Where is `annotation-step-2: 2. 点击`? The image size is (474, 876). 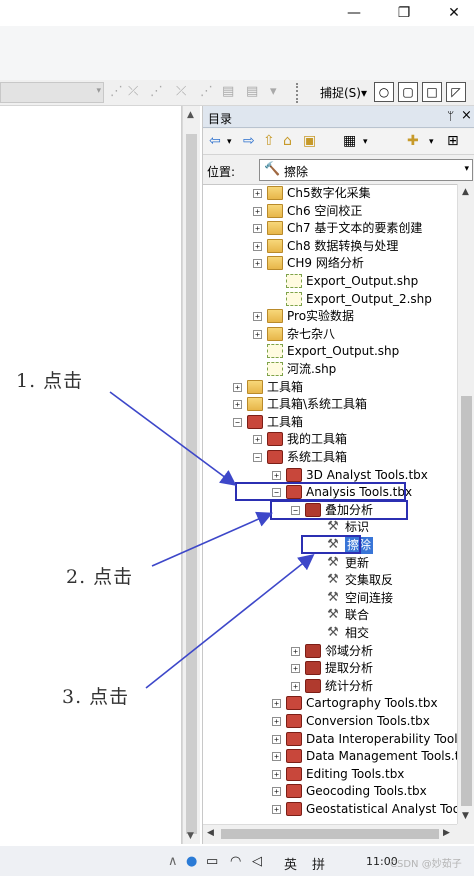 annotation-step-2: 2. 点击 is located at coordinates (100, 577).